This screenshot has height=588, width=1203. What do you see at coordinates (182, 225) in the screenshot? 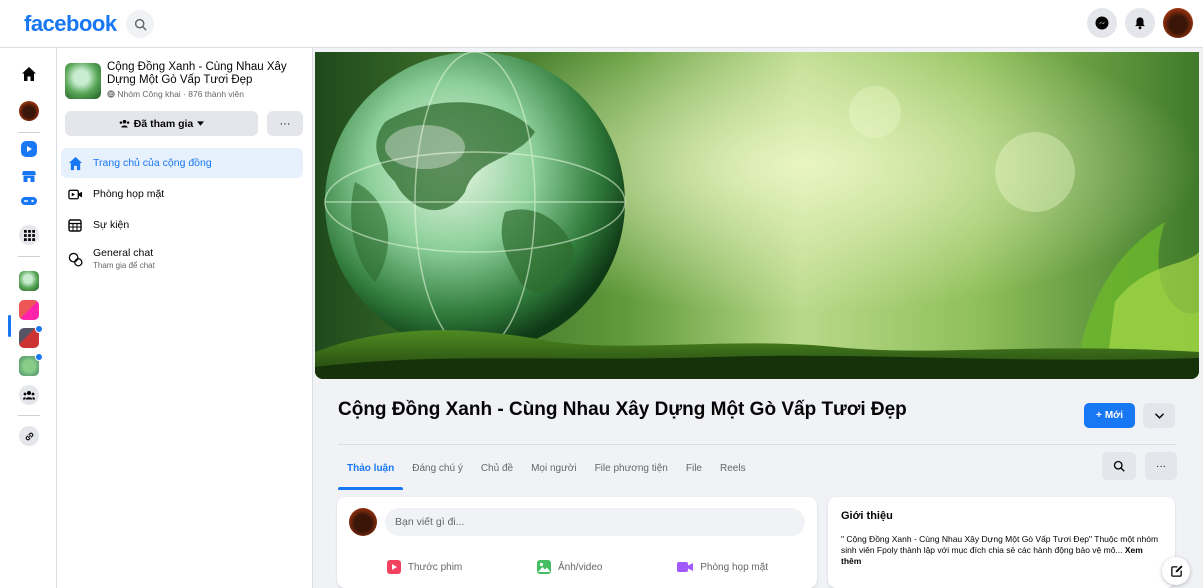
I see `sidebar-item-events: Sự kiện` at bounding box center [182, 225].